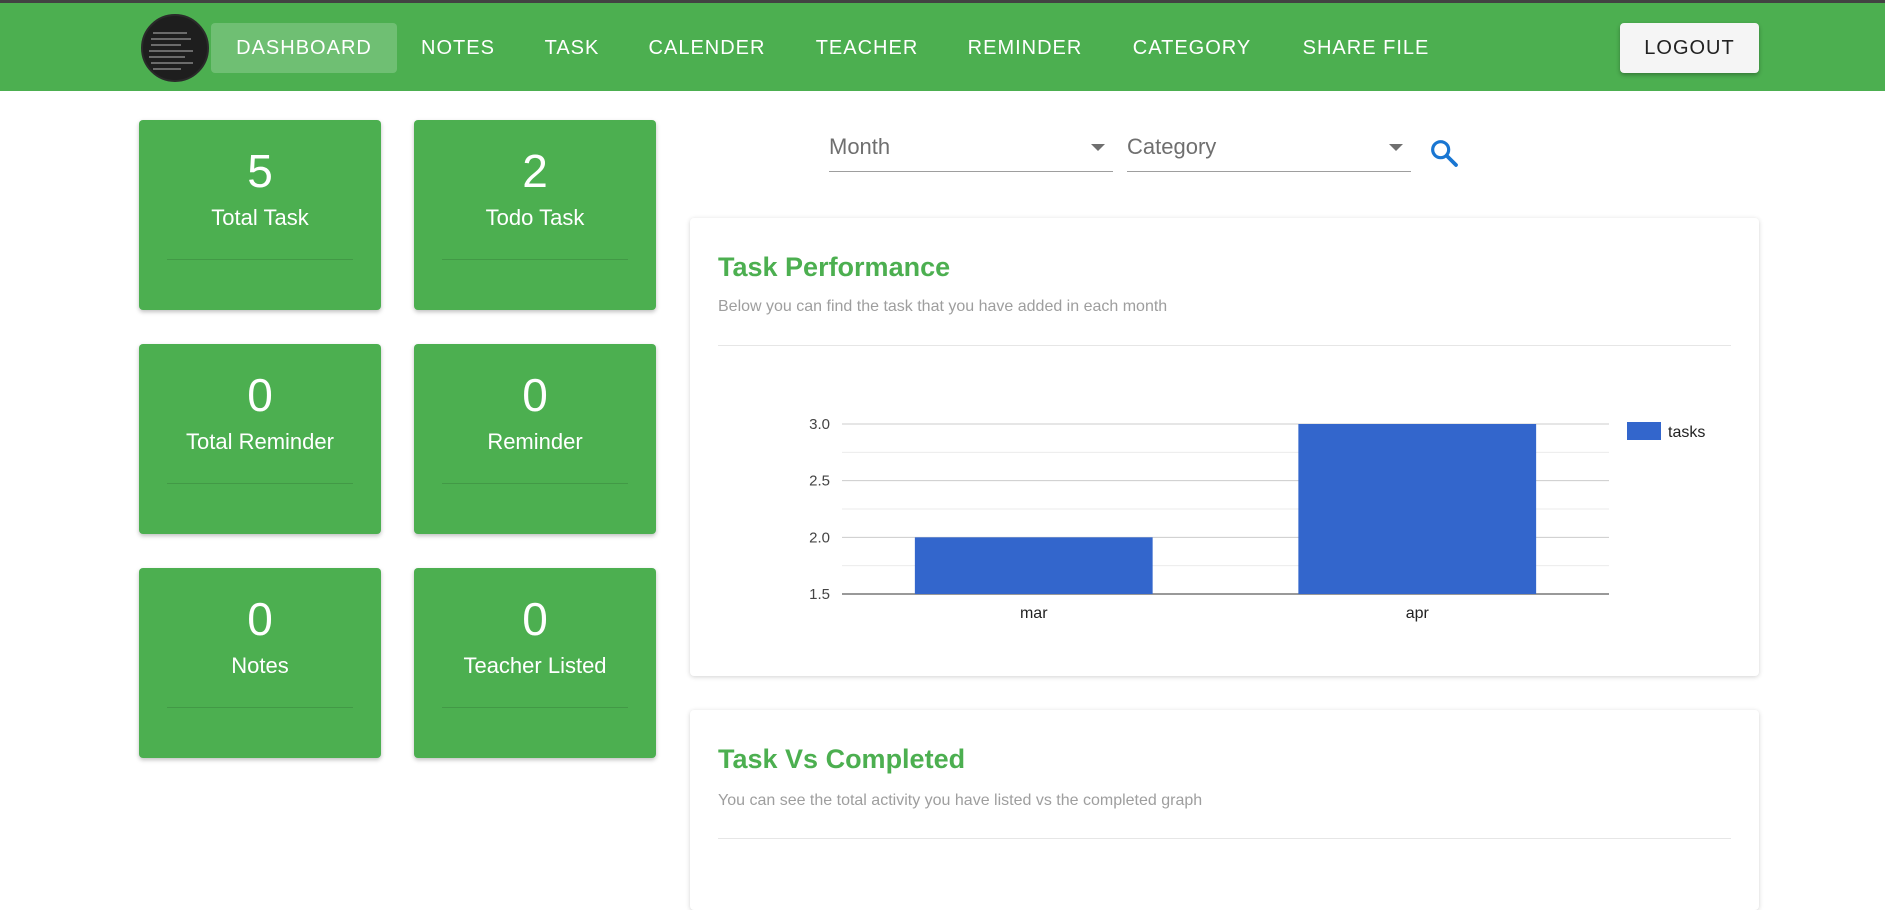 The width and height of the screenshot is (1885, 910). I want to click on nav-dashboard: DASHBOARD, so click(304, 48).